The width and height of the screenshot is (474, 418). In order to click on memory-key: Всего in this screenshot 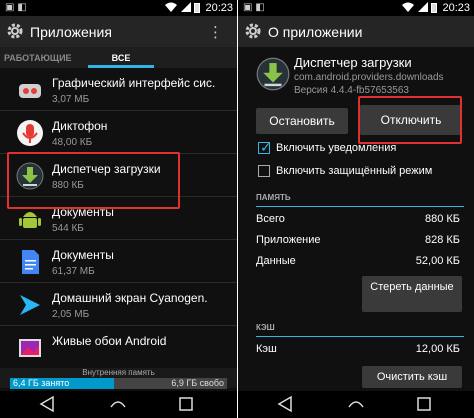, I will do `click(270, 219)`.